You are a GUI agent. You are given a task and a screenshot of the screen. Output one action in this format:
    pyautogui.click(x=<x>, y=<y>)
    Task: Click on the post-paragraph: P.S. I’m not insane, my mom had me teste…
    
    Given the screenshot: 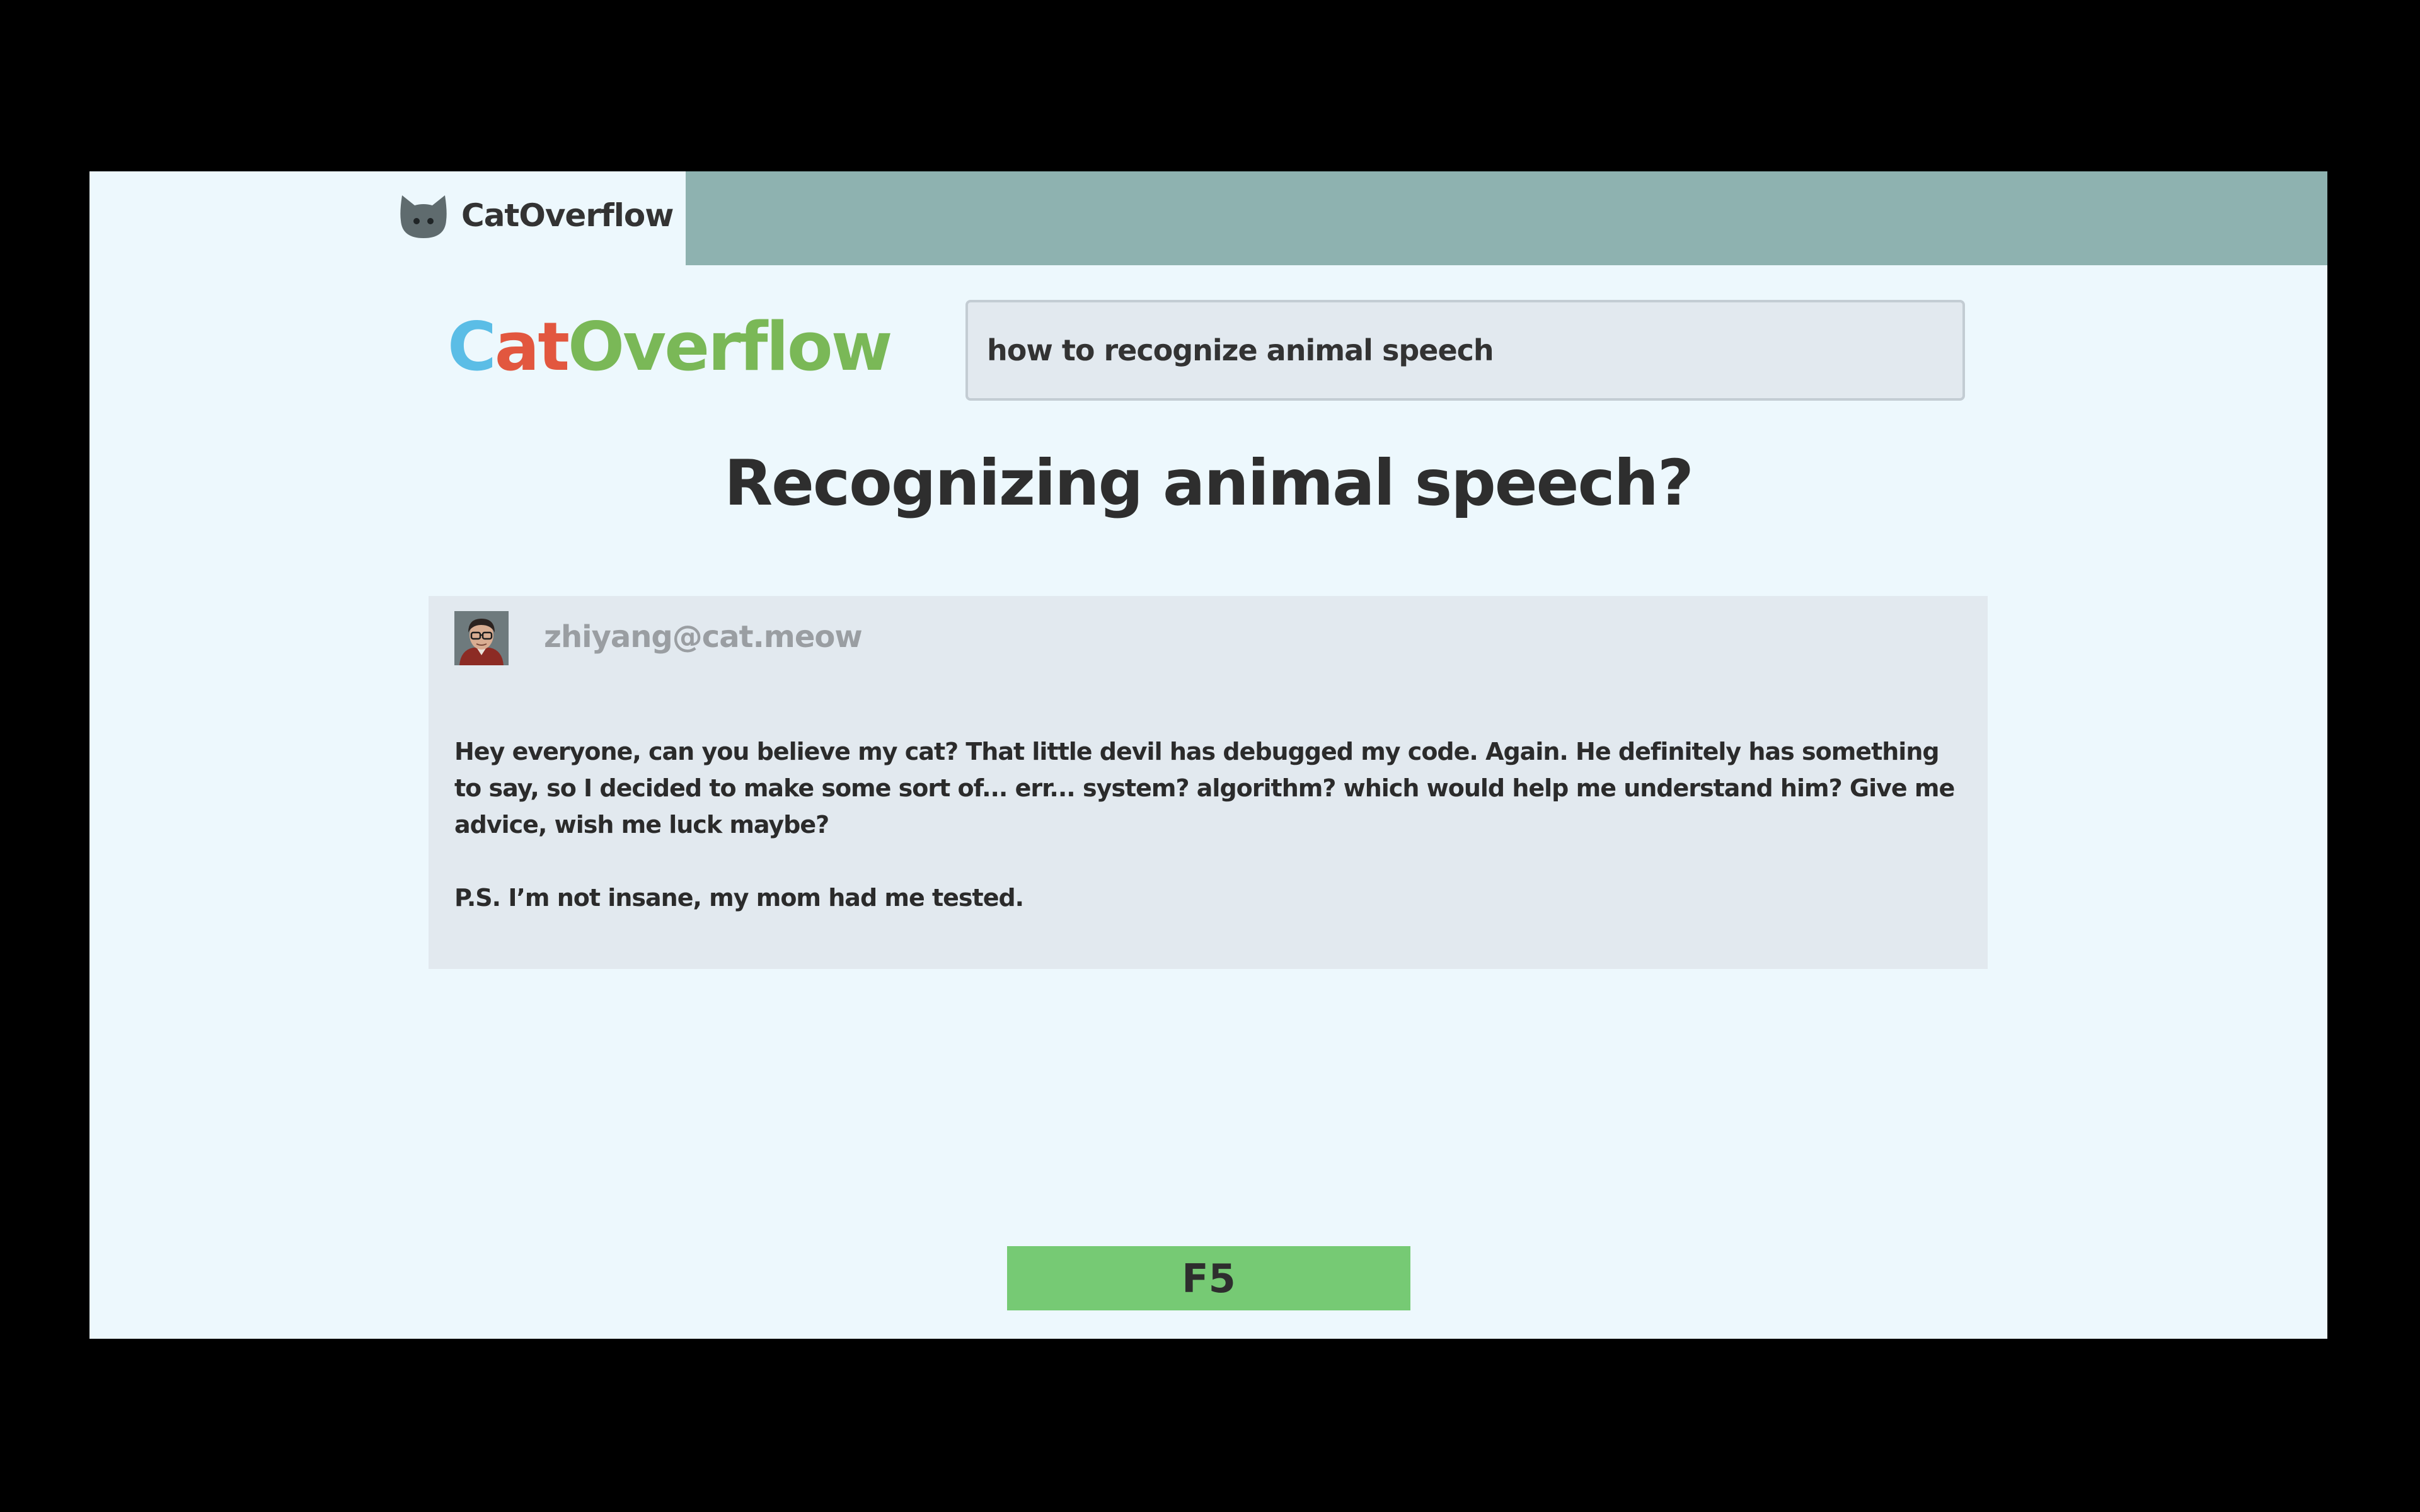 What is the action you would take?
    pyautogui.click(x=739, y=898)
    